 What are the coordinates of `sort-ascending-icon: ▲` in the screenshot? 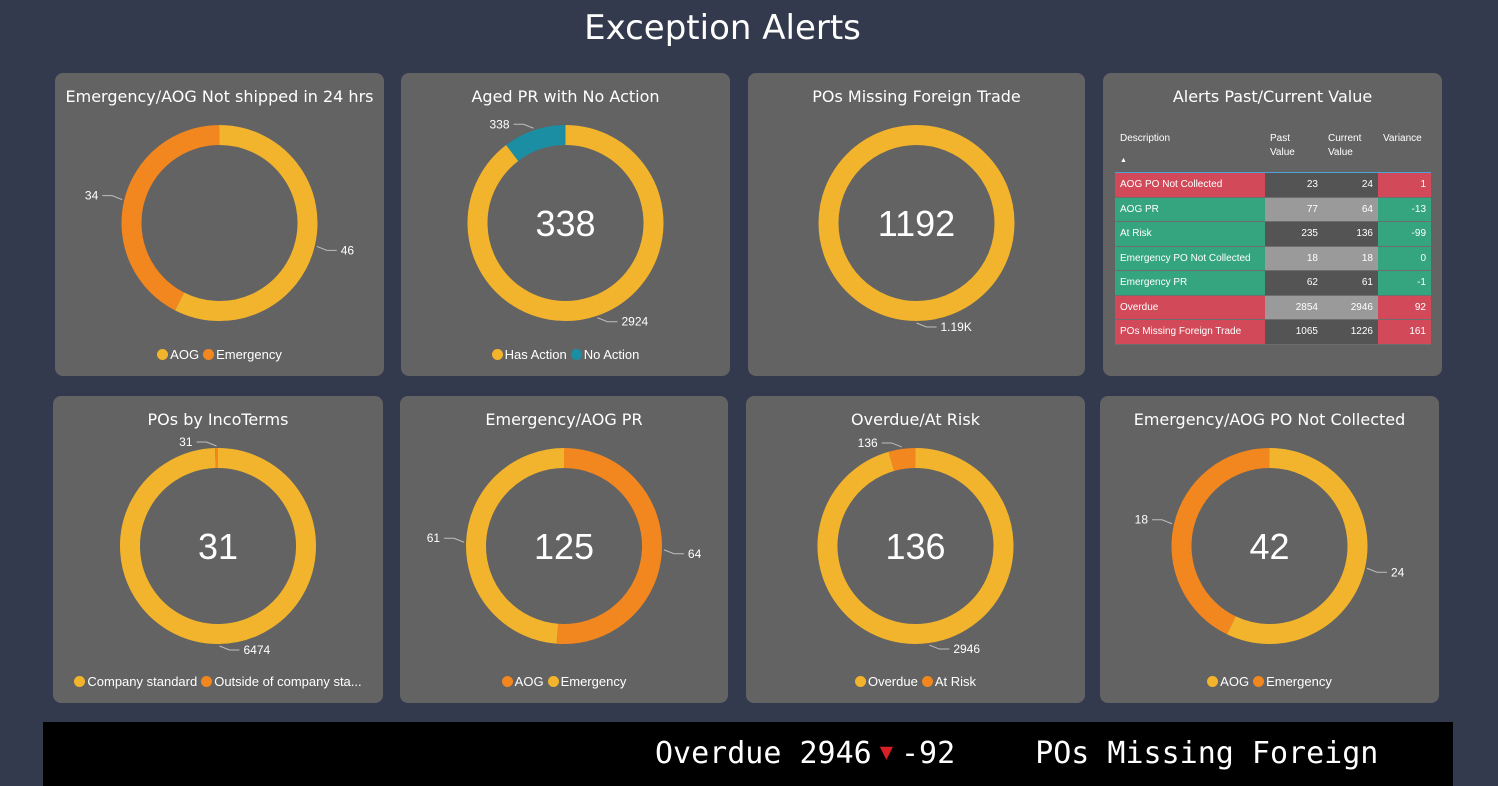 It's located at (1190, 161).